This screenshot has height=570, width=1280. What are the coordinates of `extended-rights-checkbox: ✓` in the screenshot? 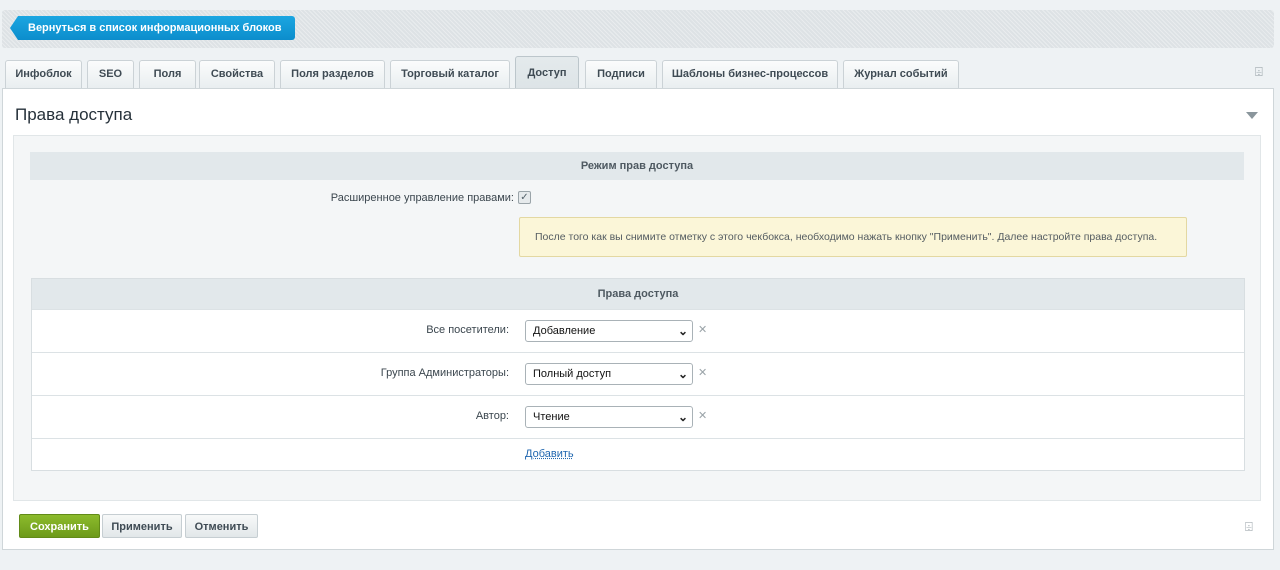 It's located at (524, 197).